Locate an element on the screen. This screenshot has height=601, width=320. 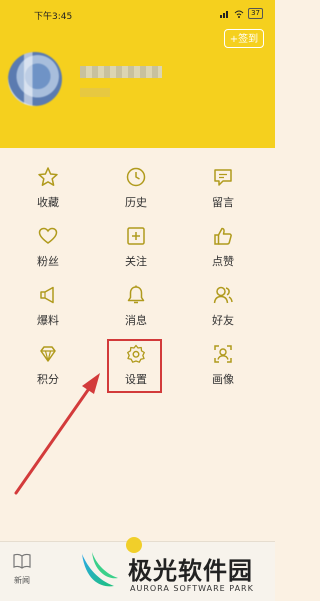
watermark-title: 极光软件园 is located at coordinates (190, 571).